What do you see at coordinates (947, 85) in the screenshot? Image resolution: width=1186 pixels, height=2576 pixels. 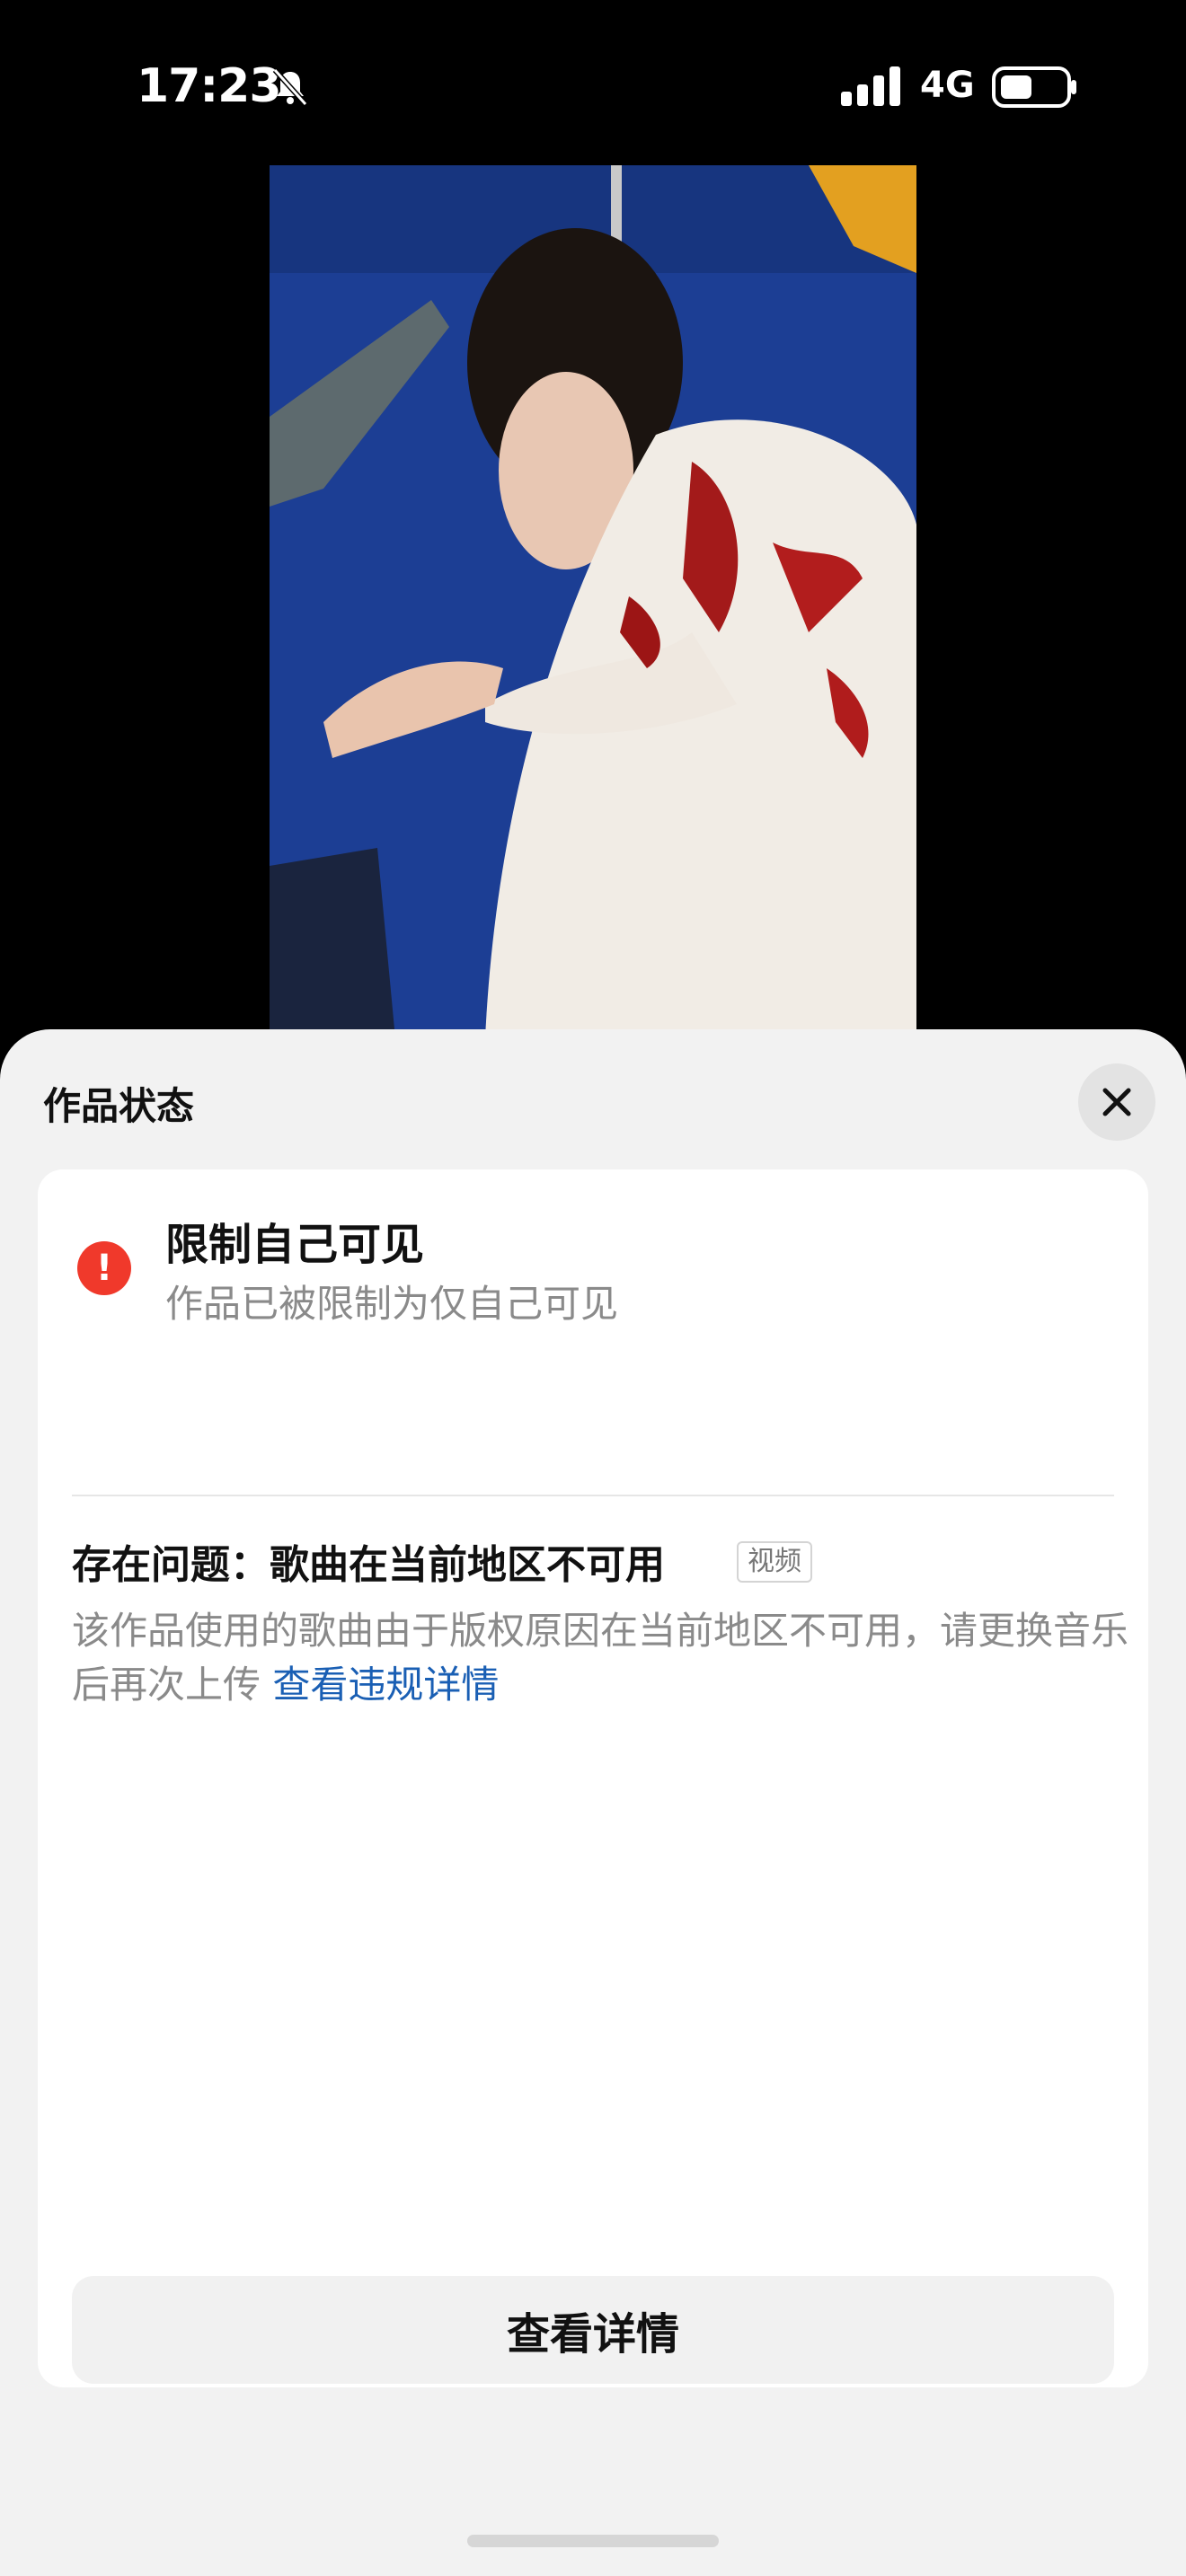 I see `network-type: 4G` at bounding box center [947, 85].